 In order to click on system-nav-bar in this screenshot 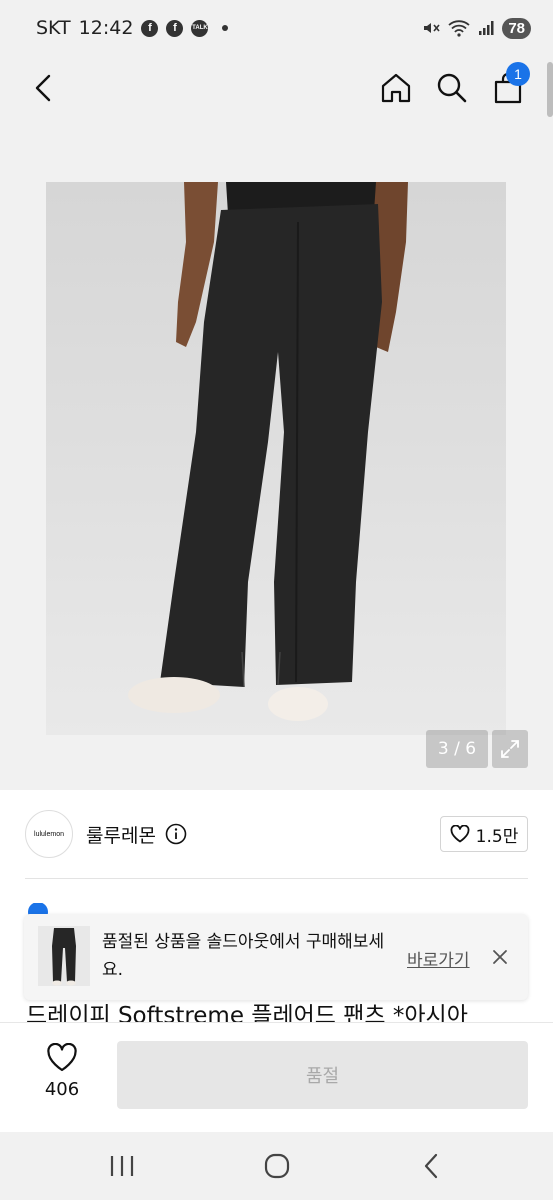, I will do `click(276, 1166)`.